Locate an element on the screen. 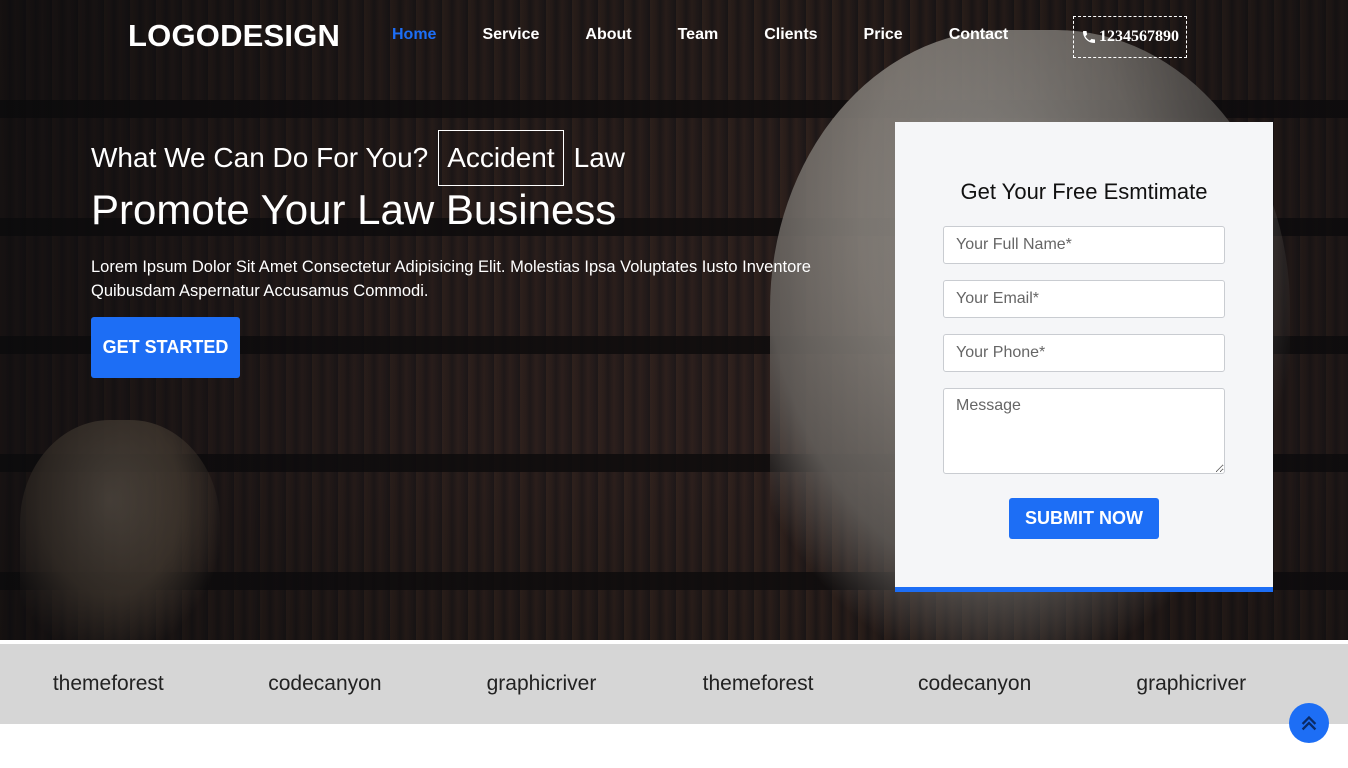 The width and height of the screenshot is (1348, 768). nav-item-service: Service is located at coordinates (510, 35).